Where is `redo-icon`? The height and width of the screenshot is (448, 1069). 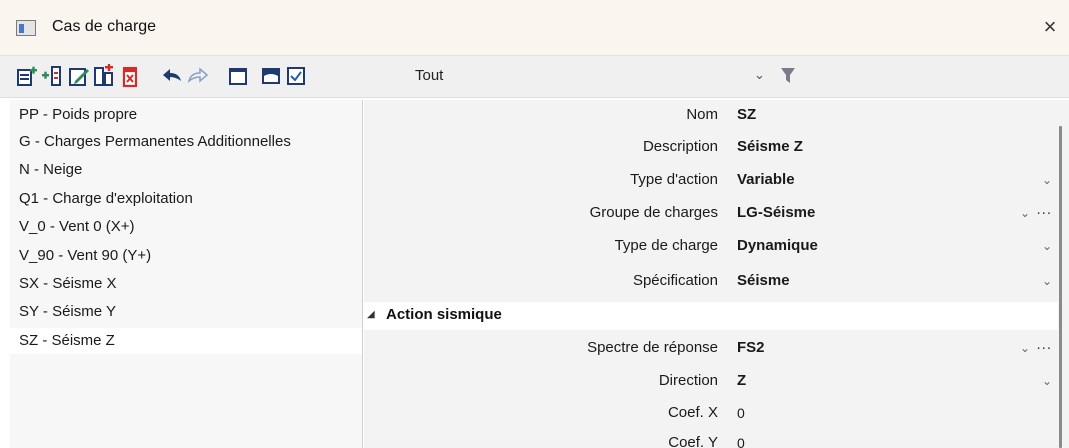 redo-icon is located at coordinates (198, 76).